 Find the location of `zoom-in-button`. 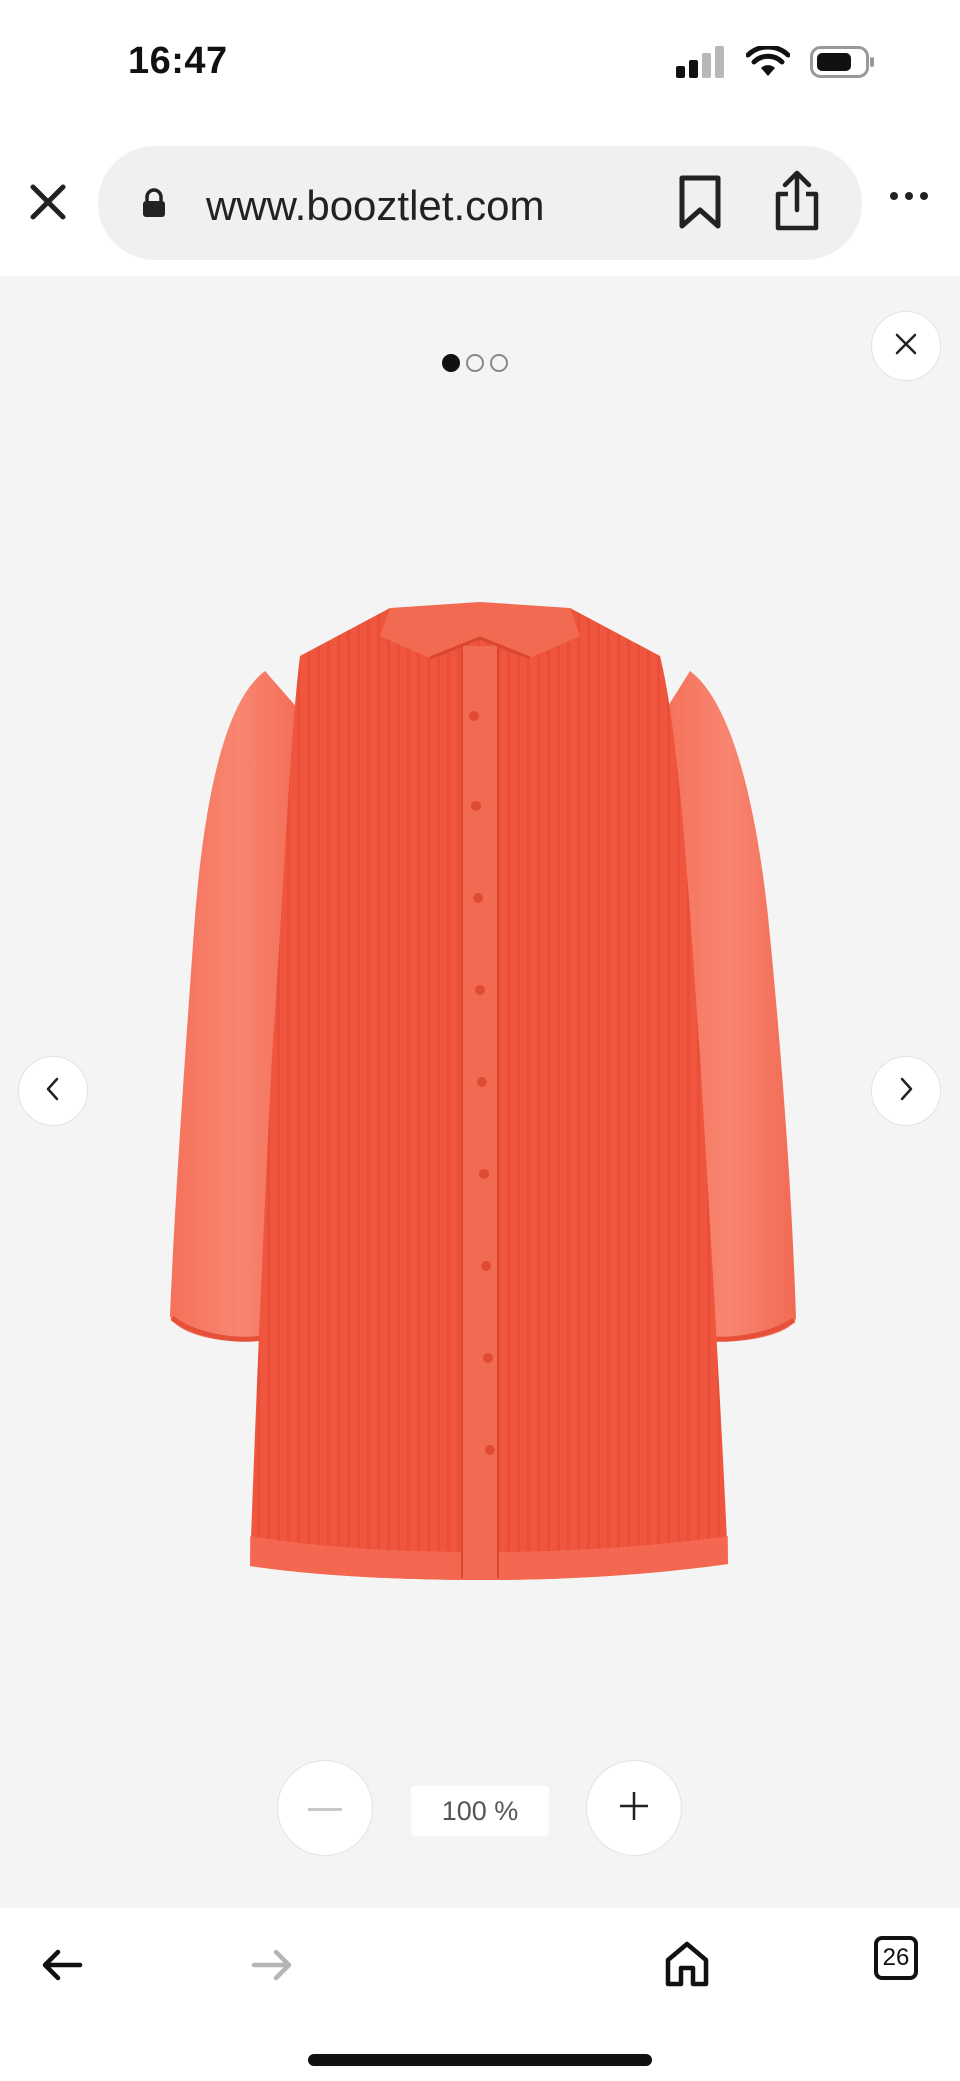

zoom-in-button is located at coordinates (634, 1808).